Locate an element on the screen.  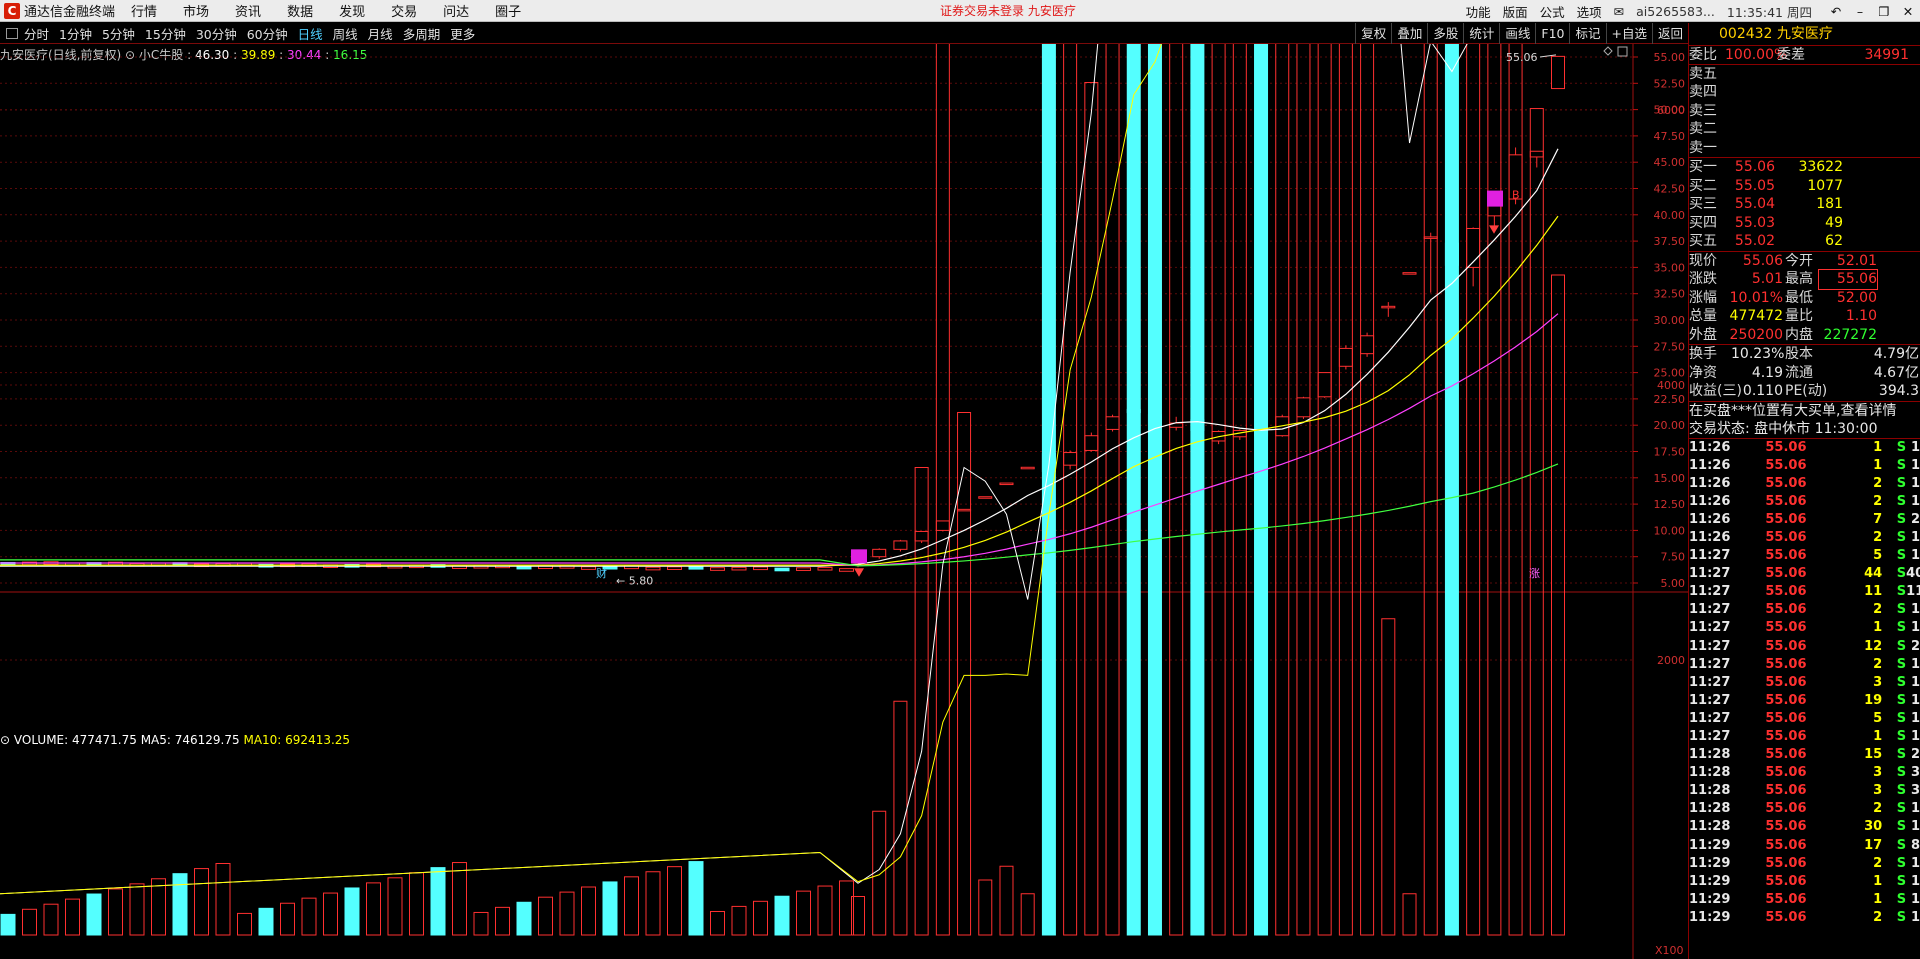
login-notice: 证券交易未登录 九安医疗 is located at coordinates (1008, 10).